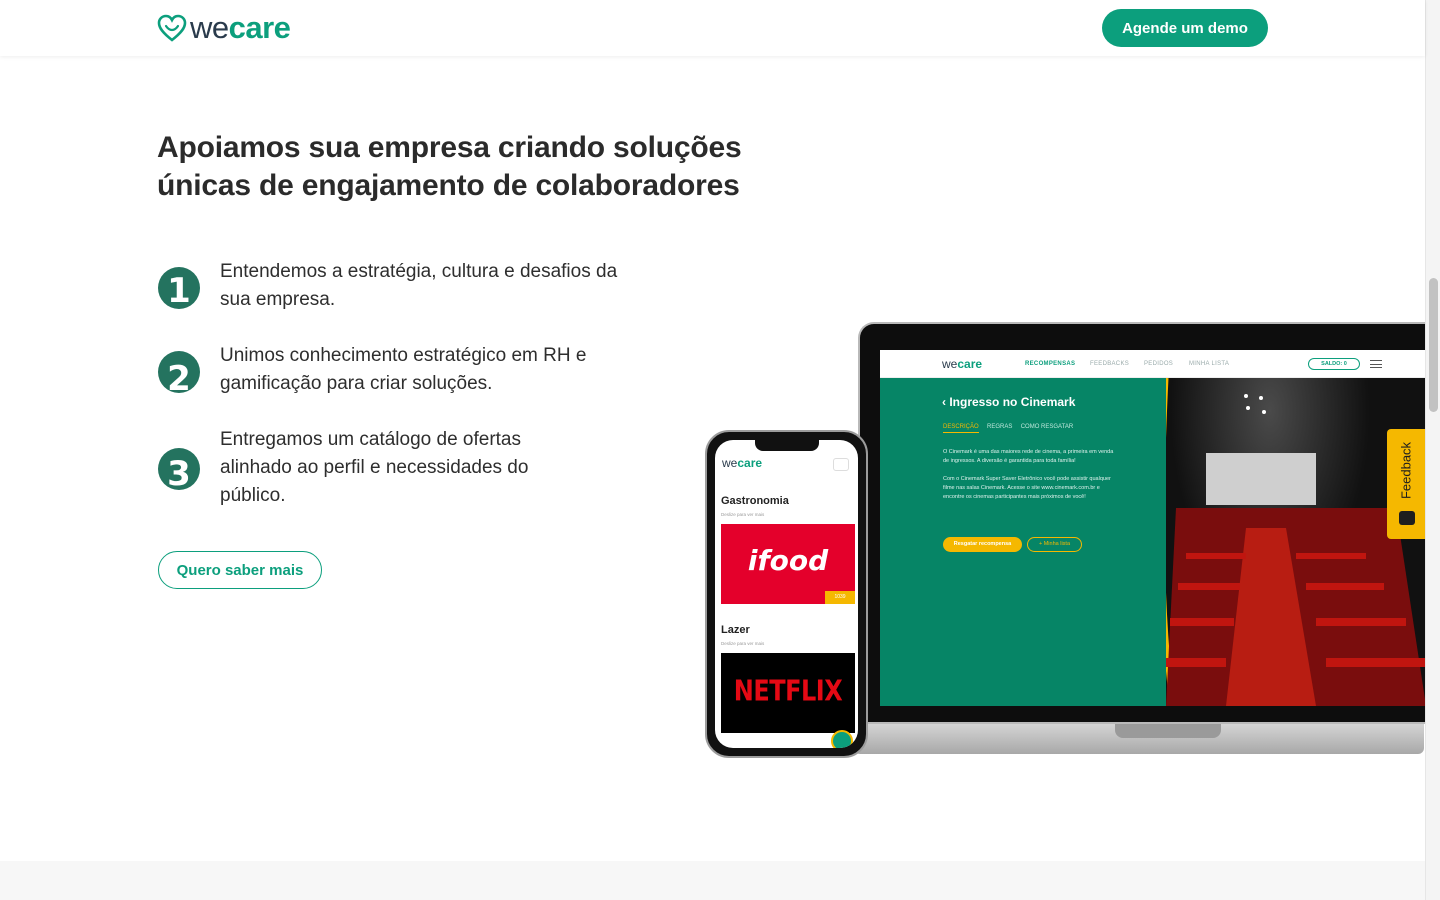 This screenshot has width=1440, height=900. I want to click on heart-icon, so click(172, 28).